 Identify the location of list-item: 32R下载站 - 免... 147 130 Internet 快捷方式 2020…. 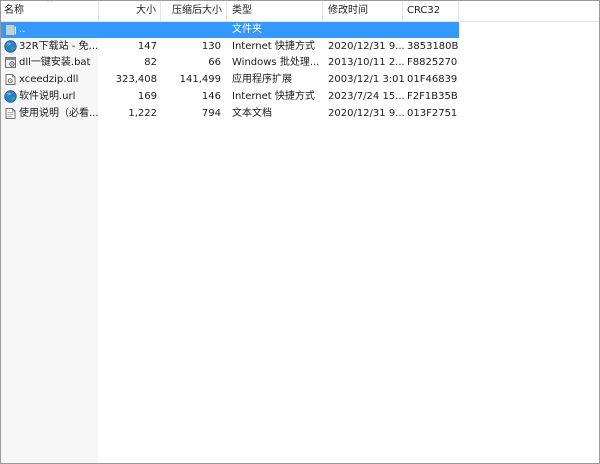
(230, 47).